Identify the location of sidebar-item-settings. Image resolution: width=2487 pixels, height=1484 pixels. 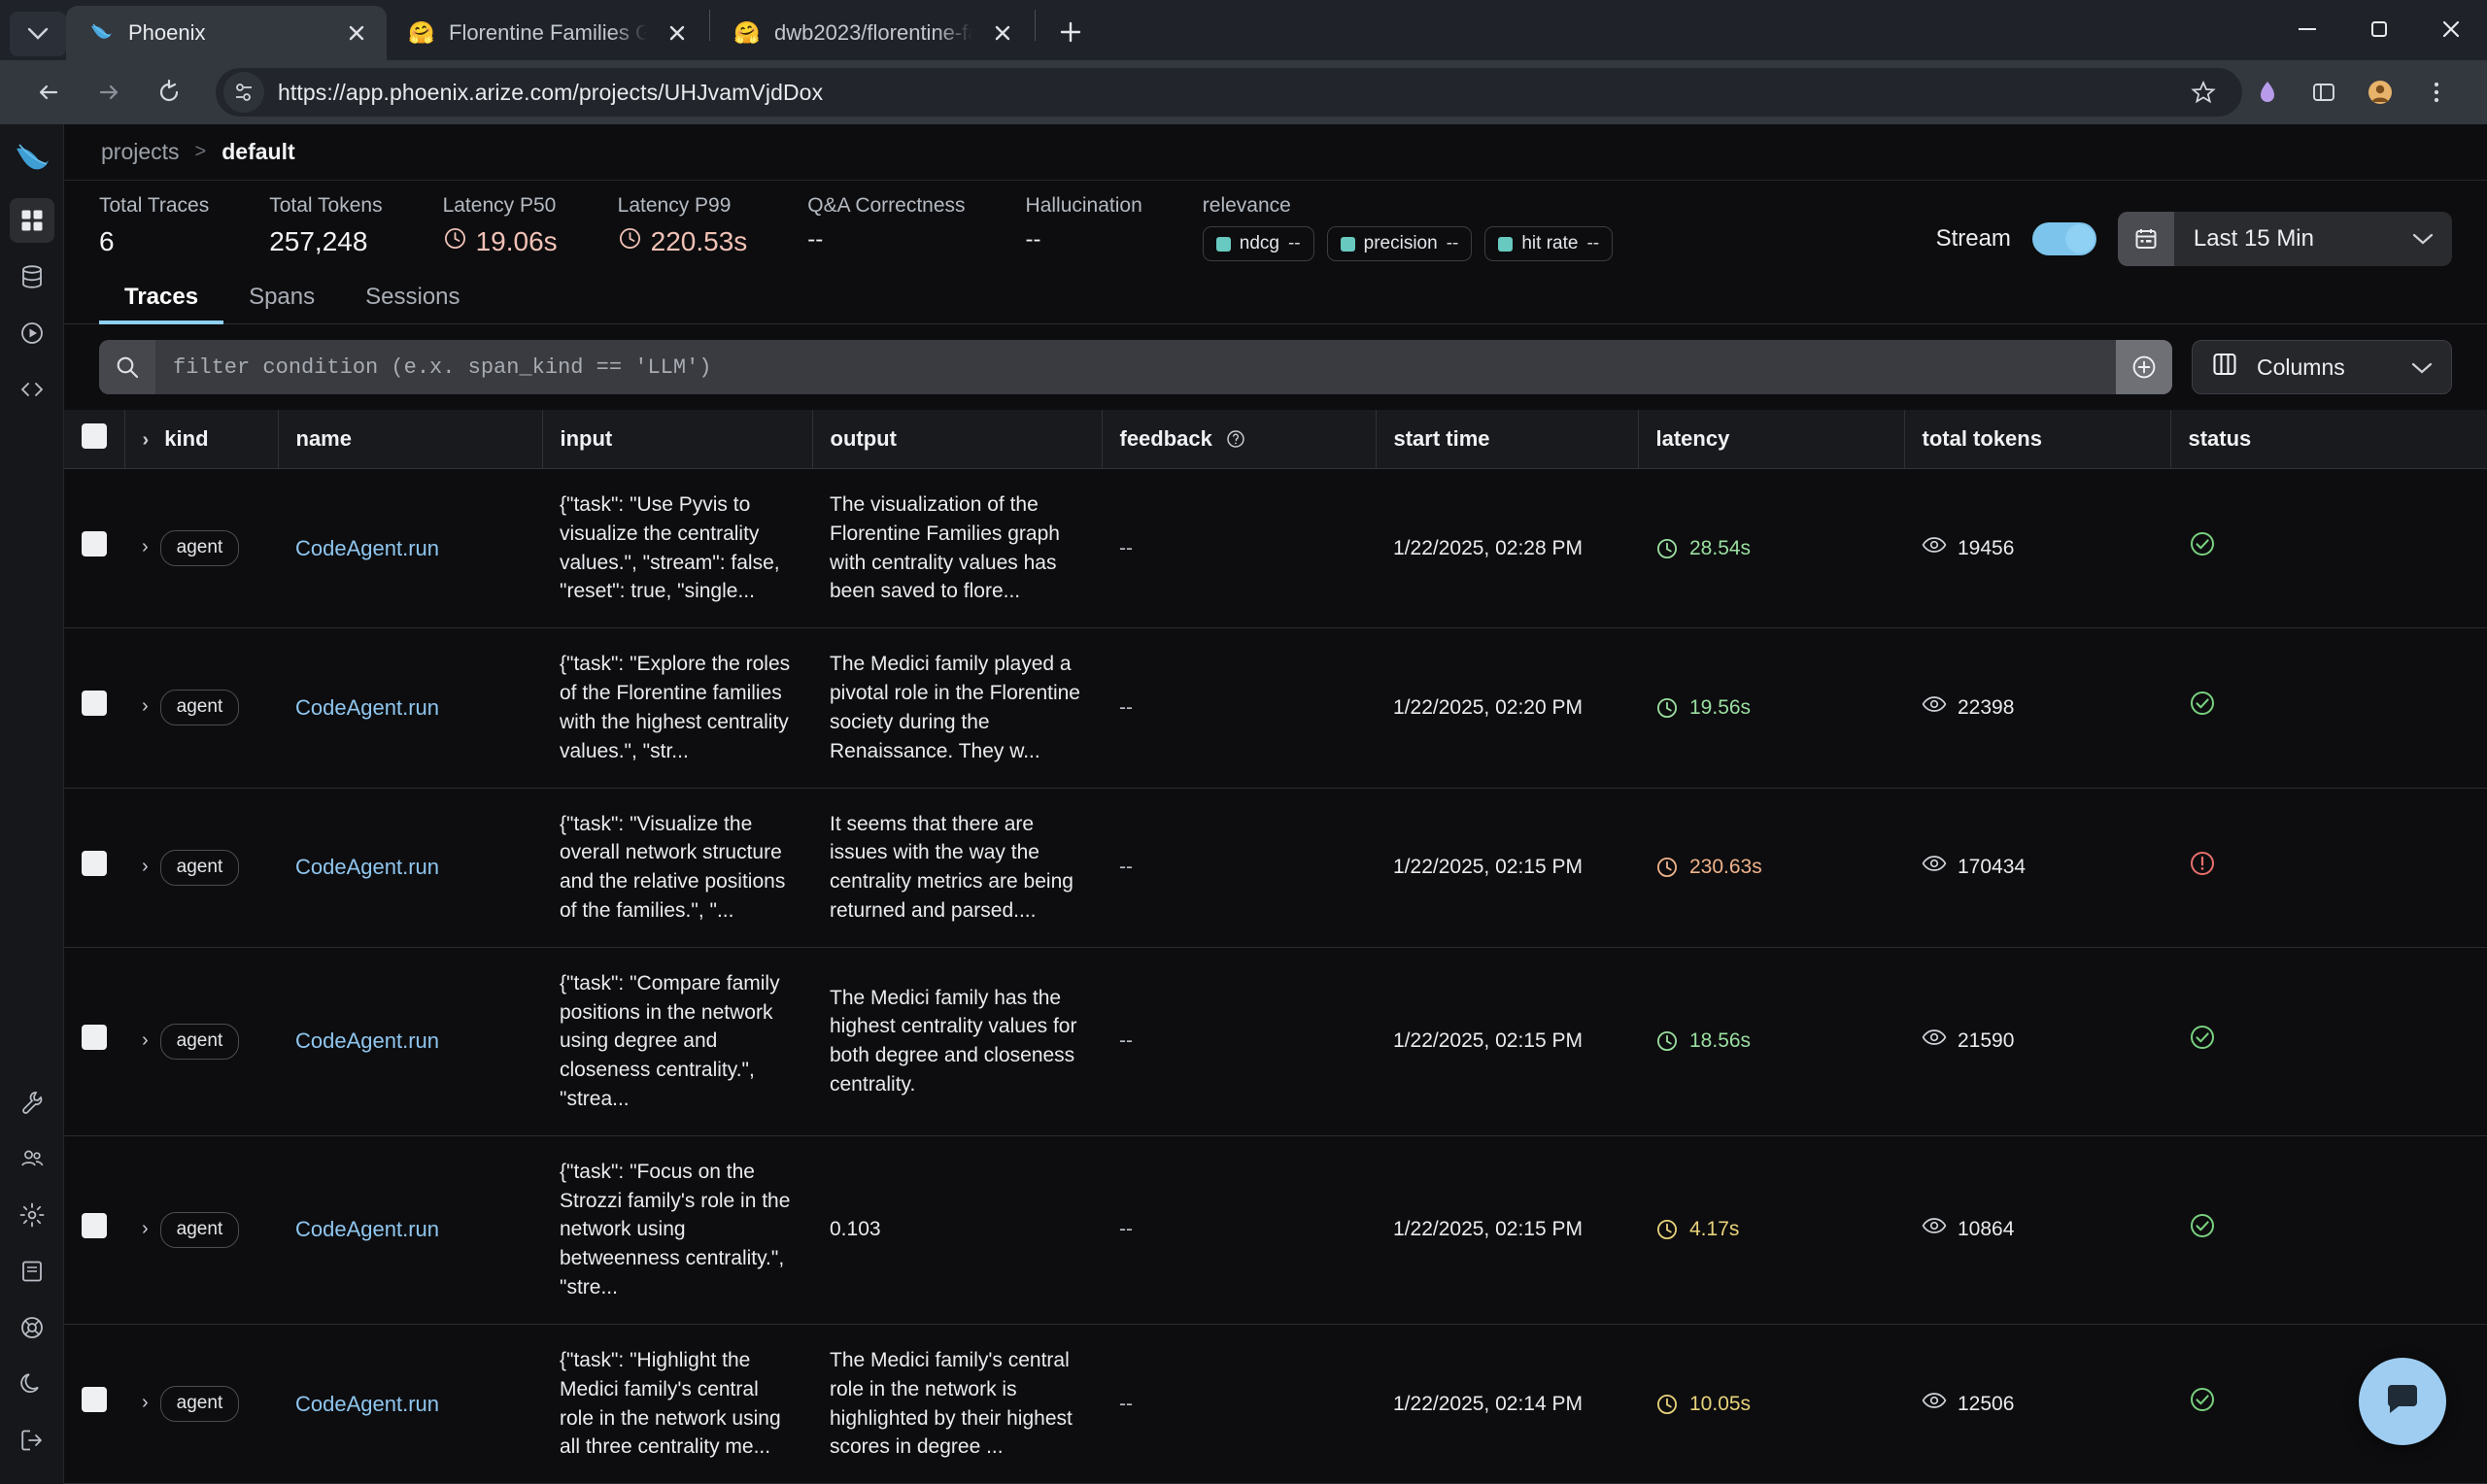
(32, 1215).